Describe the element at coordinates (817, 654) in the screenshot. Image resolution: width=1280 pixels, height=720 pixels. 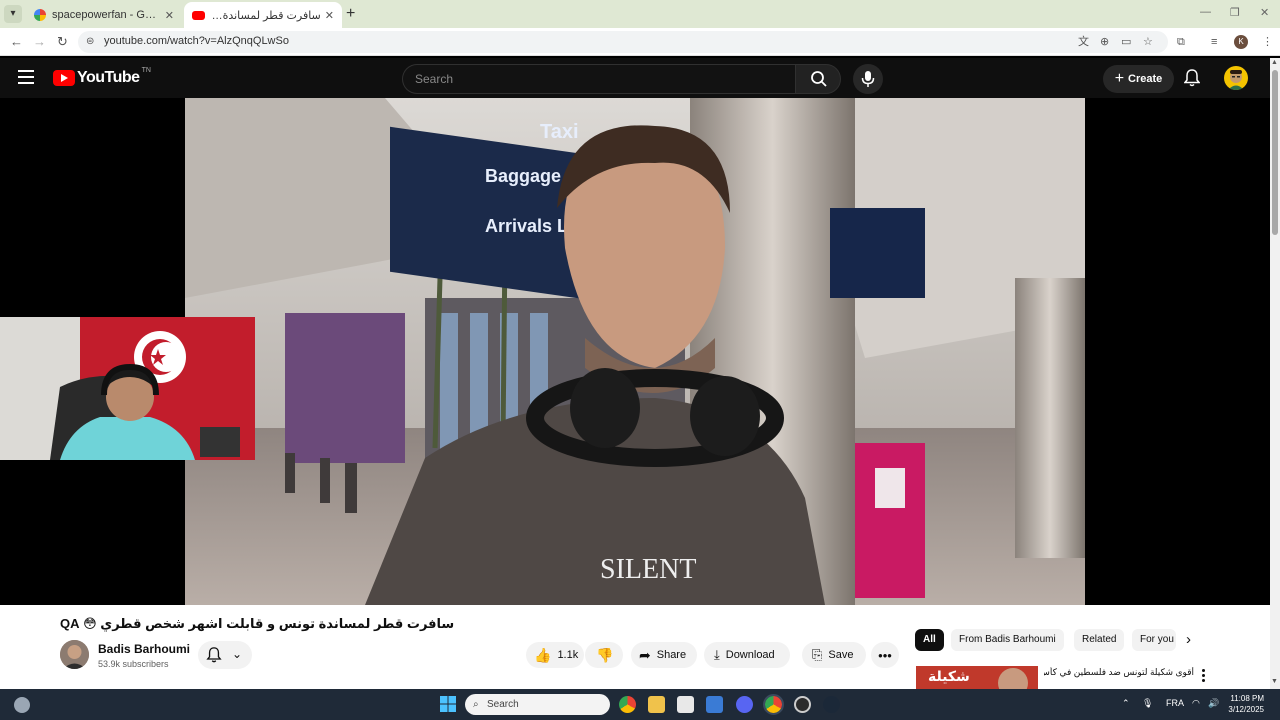
I see `bookmark-icon: ⎘` at that location.